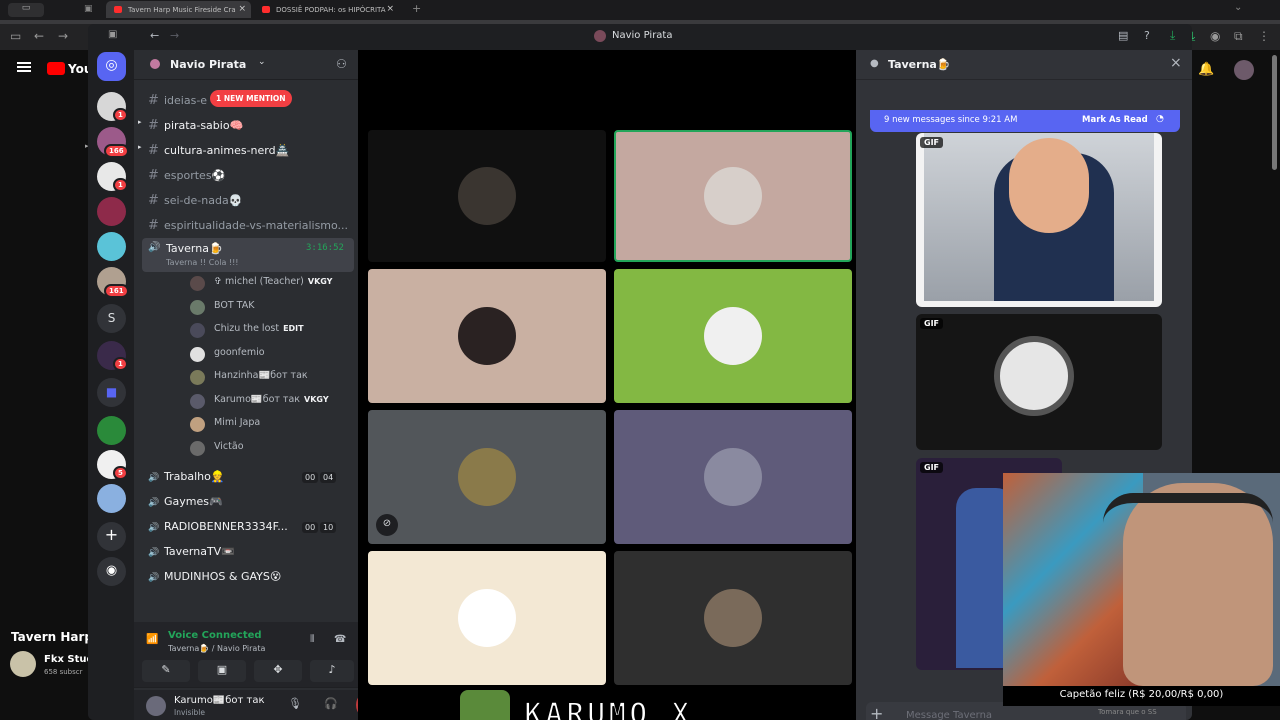  What do you see at coordinates (1215, 36) in the screenshot?
I see `profile-icon: ◉` at bounding box center [1215, 36].